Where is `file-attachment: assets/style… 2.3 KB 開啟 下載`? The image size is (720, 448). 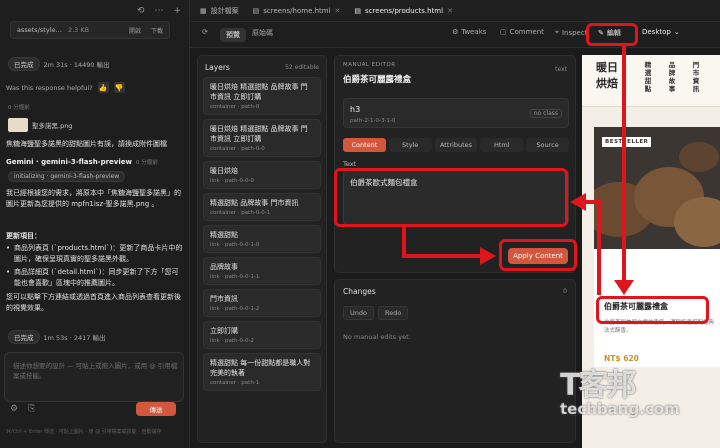 file-attachment: assets/style… 2.3 KB 開啟 下載 is located at coordinates (90, 30).